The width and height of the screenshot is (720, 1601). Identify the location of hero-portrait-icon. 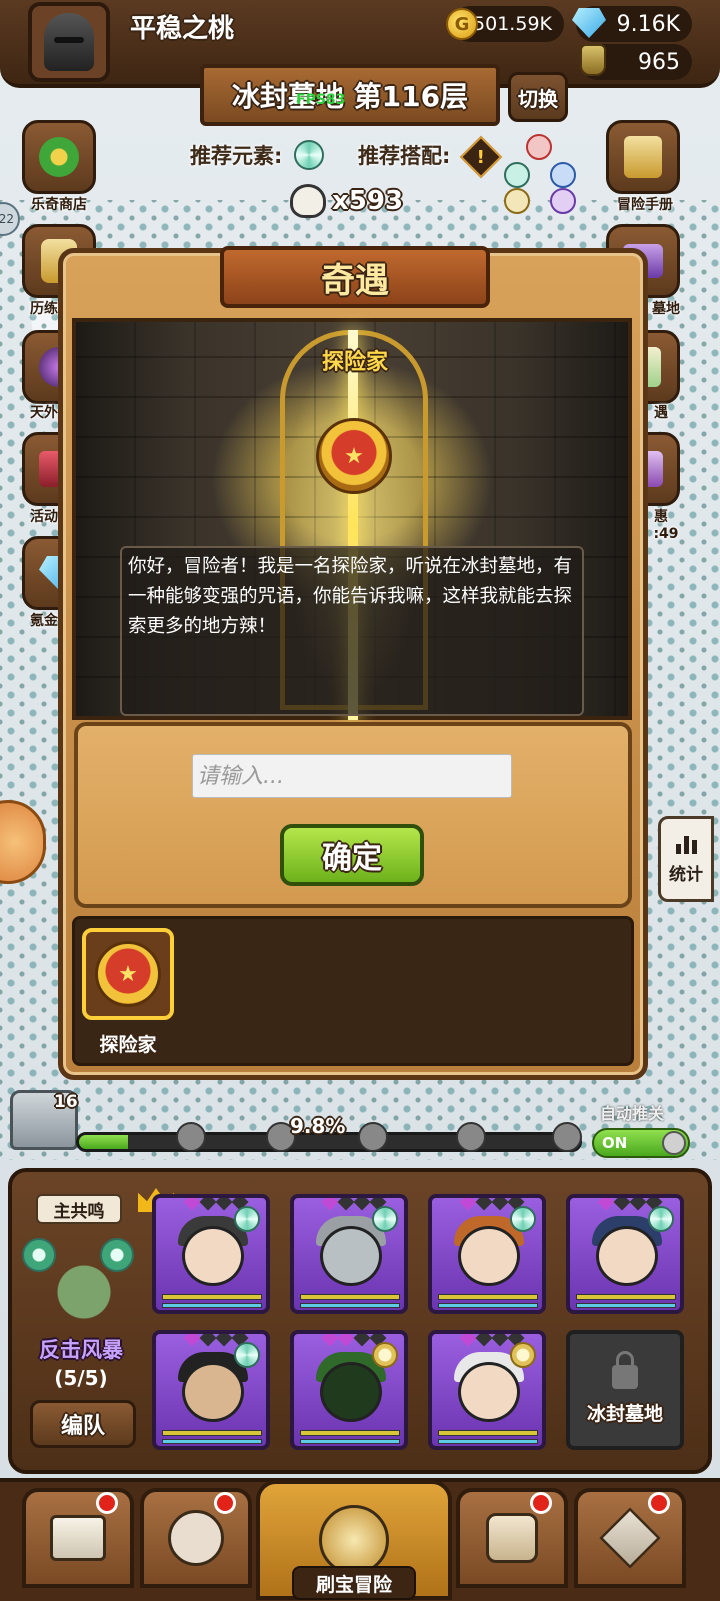
(196, 1538).